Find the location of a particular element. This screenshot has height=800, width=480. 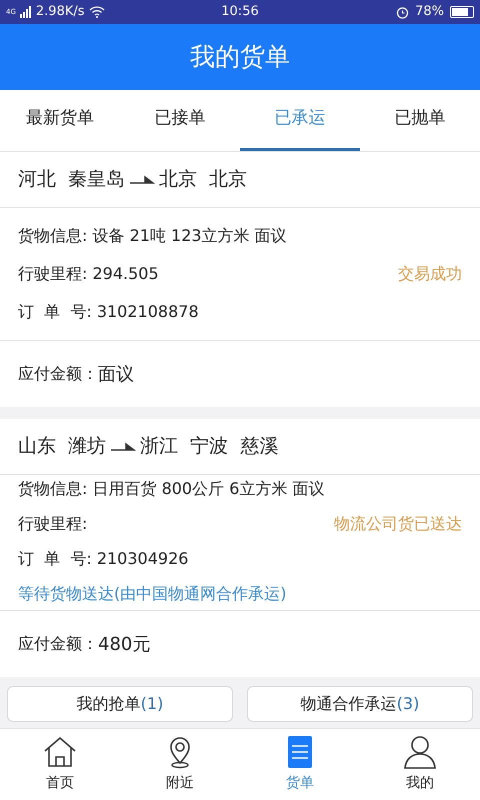

cargo-info: 货物信息: 日用百货 800公斤 6立方米 面议 is located at coordinates (172, 489).